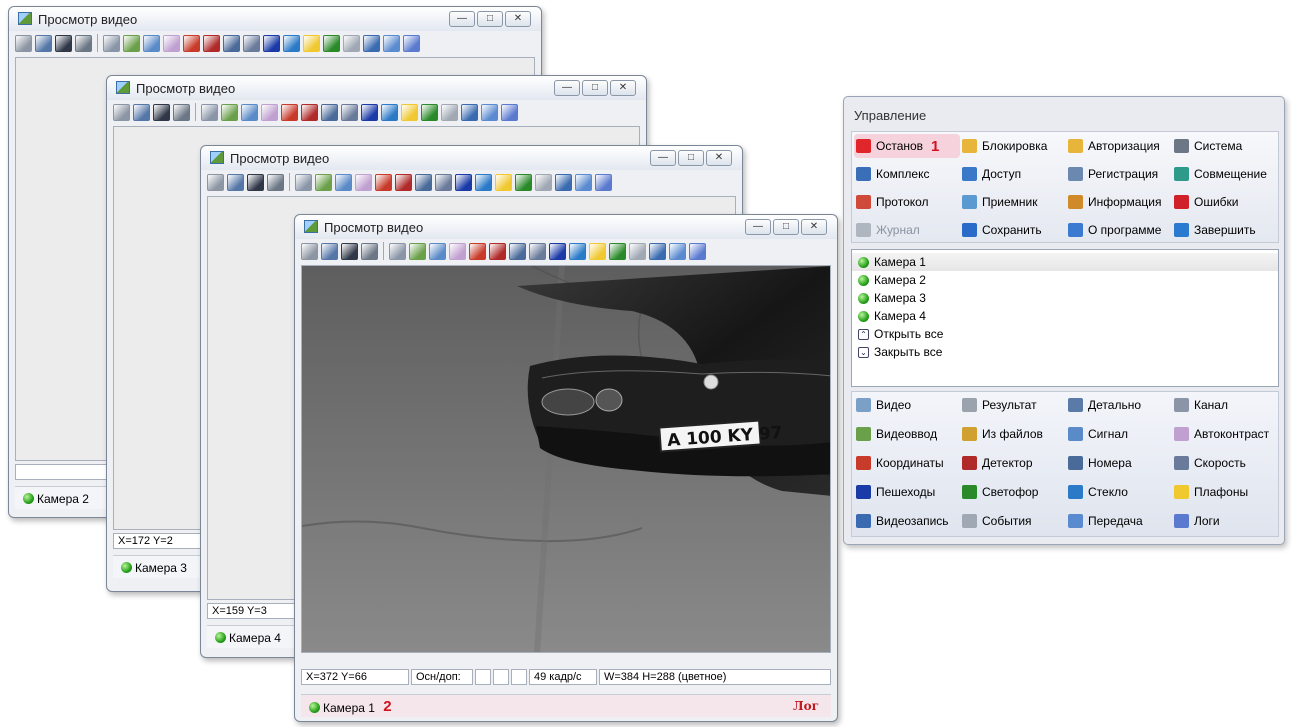 The image size is (1292, 727). Describe the element at coordinates (161, 568) in the screenshot. I see `camera-label: Камера 3` at that location.